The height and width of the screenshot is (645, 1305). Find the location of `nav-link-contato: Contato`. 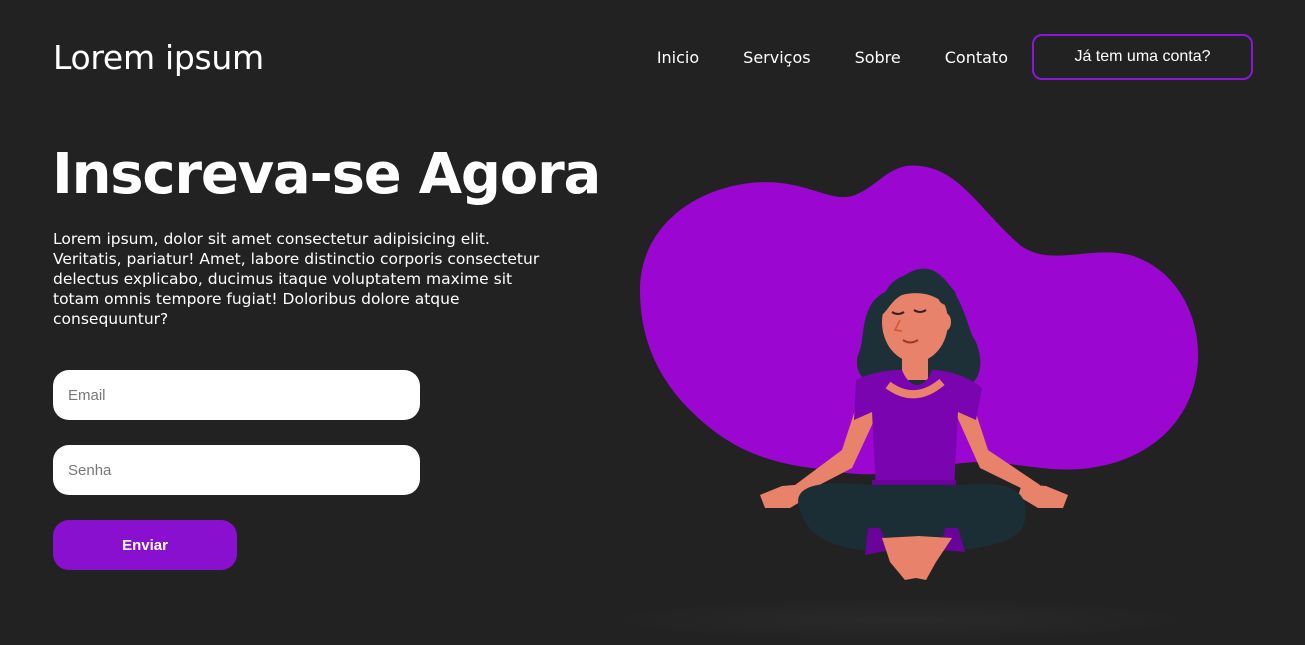

nav-link-contato: Contato is located at coordinates (976, 57).